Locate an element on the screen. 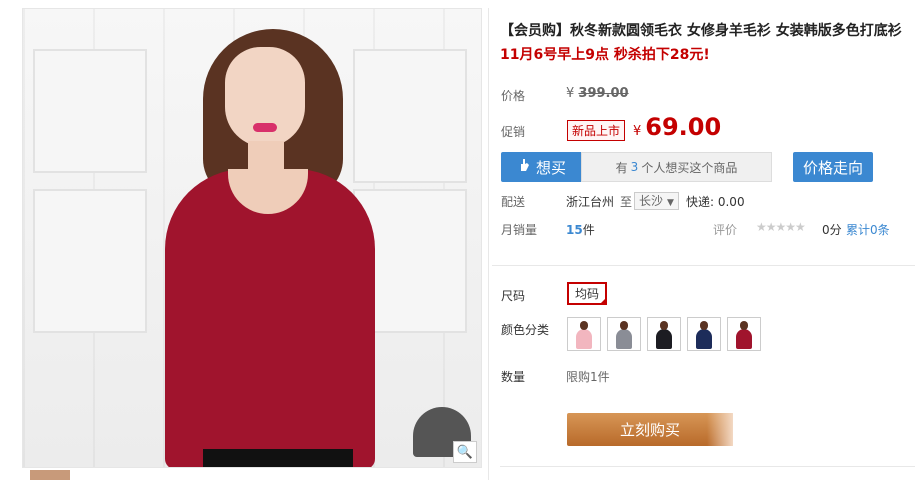 This screenshot has height=480, width=915. monthly-sales: 15件 is located at coordinates (580, 229).